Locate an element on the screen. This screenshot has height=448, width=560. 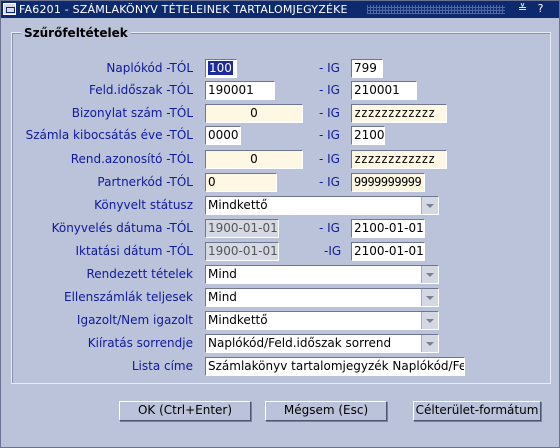
title-bar-grip is located at coordinates (436, 9).